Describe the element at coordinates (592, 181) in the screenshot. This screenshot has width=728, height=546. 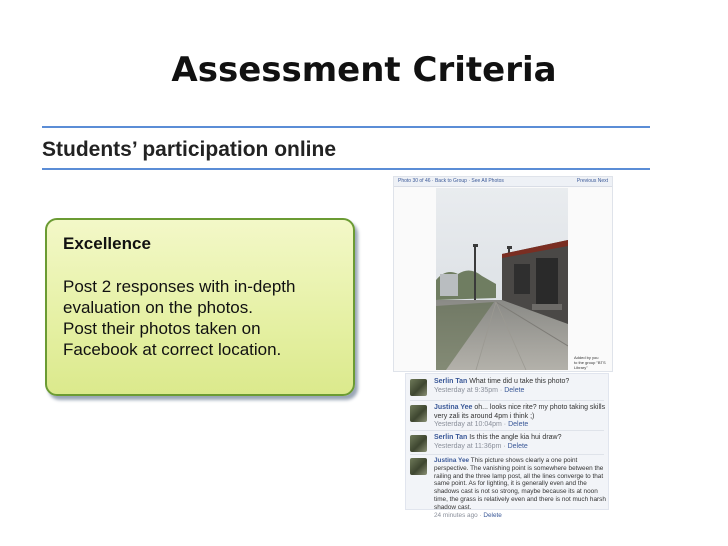
I see `photo-nav-right: Previous Next` at that location.